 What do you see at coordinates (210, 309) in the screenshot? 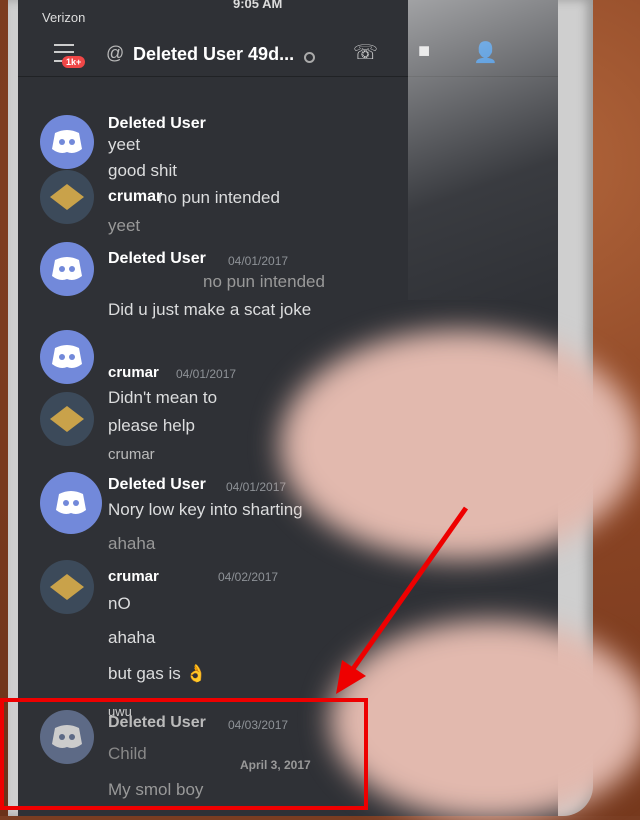
I see `message-text: Did u just make a scat joke` at bounding box center [210, 309].